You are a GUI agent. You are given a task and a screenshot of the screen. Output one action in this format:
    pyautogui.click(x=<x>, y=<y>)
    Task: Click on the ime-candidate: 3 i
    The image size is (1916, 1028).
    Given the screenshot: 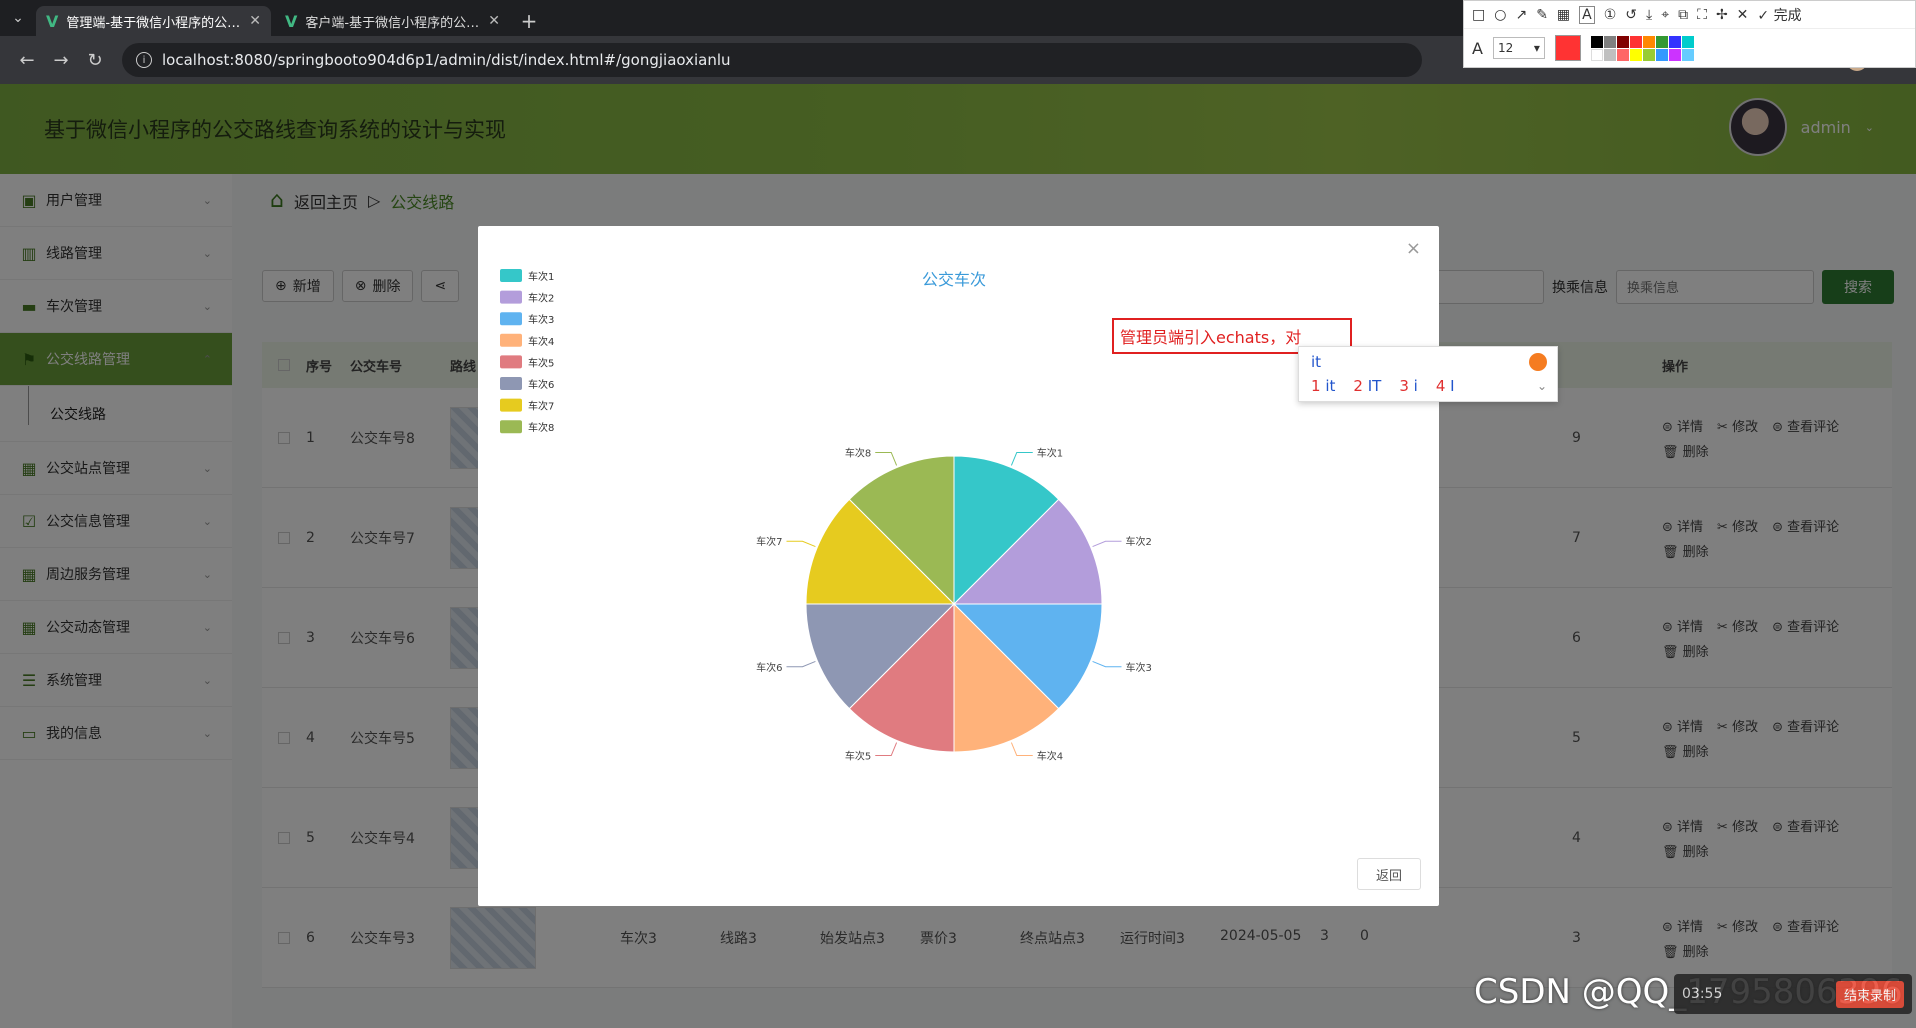 What is the action you would take?
    pyautogui.click(x=1408, y=386)
    